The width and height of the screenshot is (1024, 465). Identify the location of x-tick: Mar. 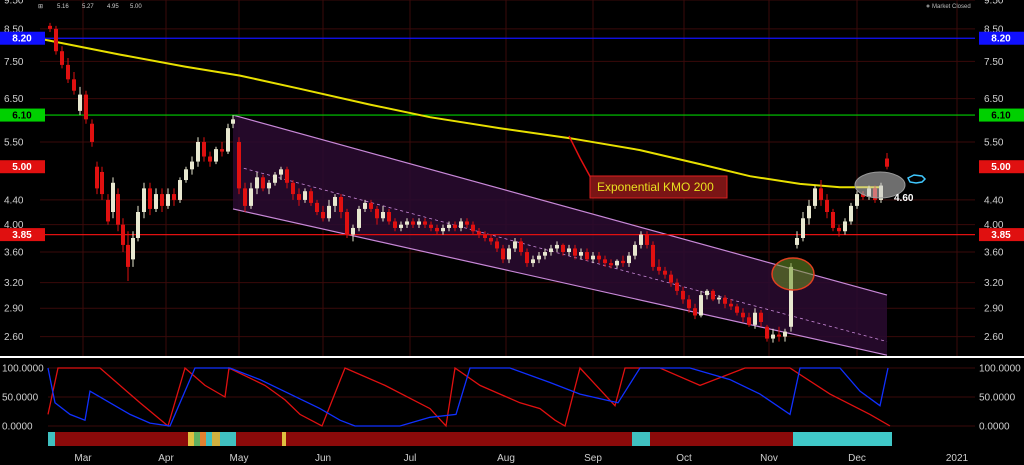
(83, 458).